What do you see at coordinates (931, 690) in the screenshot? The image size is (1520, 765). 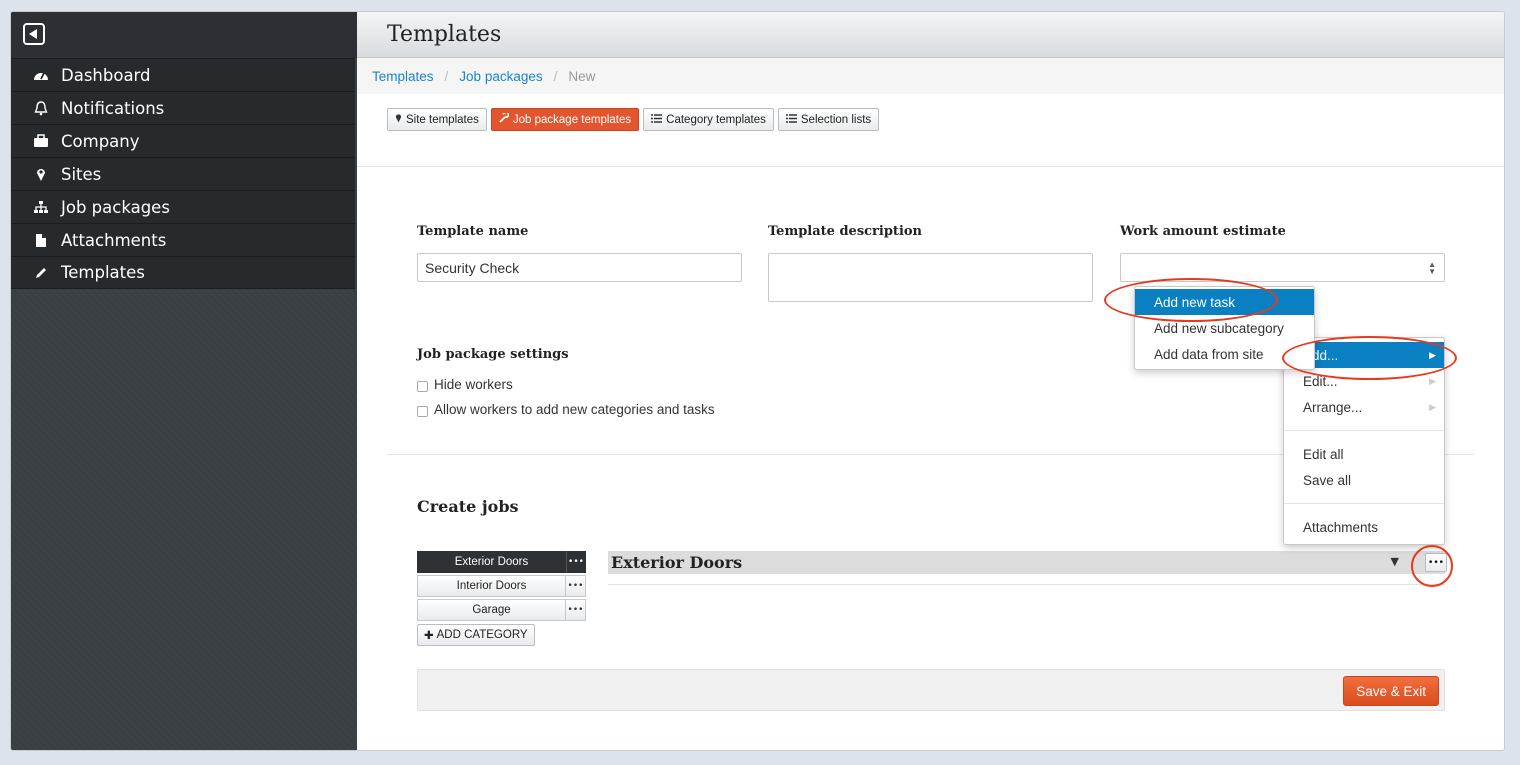 I see `form-footer: Save & Exit` at bounding box center [931, 690].